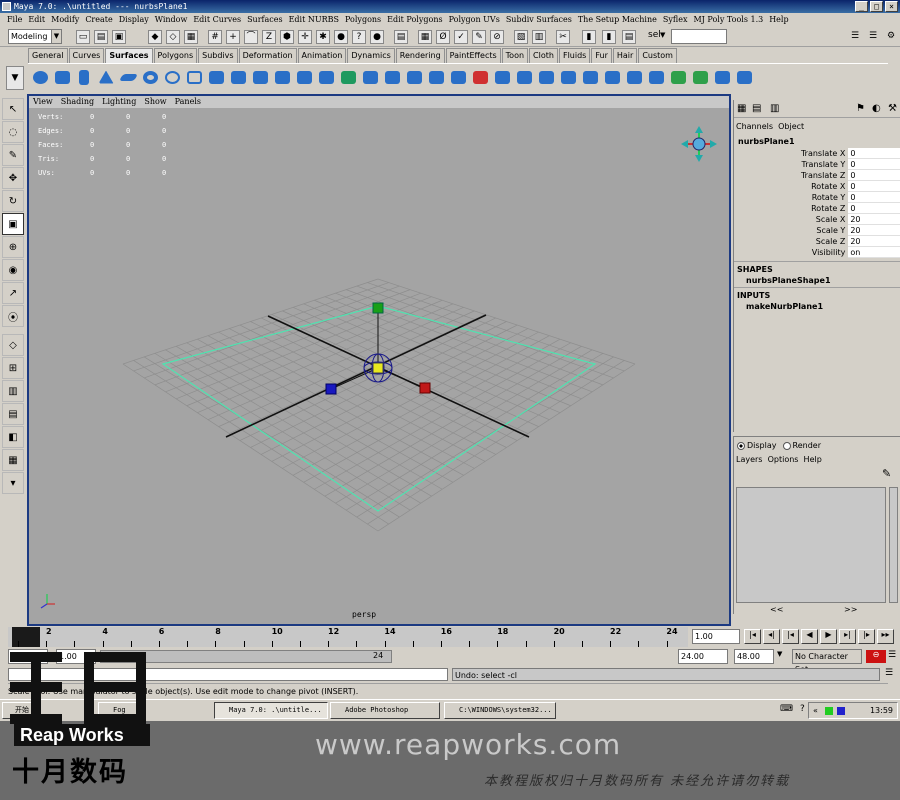  Describe the element at coordinates (827, 661) in the screenshot. I see `character-set-select: No Character Set` at that location.